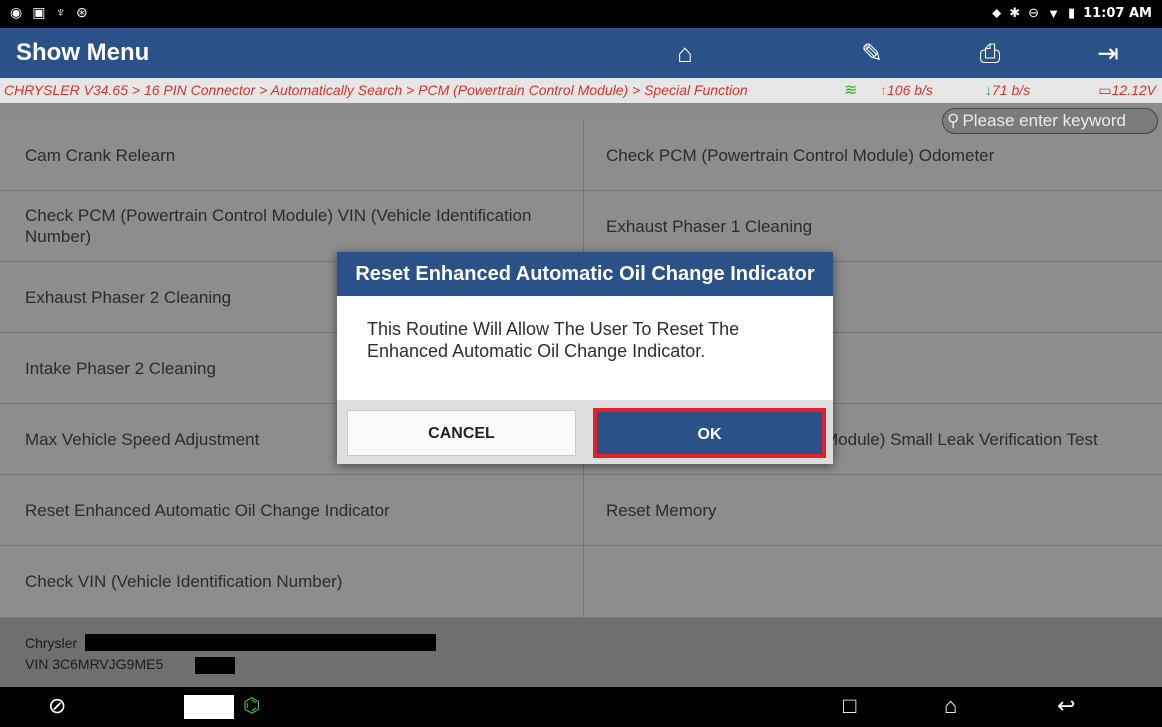 Image resolution: width=1162 pixels, height=727 pixels. Describe the element at coordinates (581, 53) in the screenshot. I see `app-header: Show Menu ⌂ ✎ ⎙ ⇥` at that location.